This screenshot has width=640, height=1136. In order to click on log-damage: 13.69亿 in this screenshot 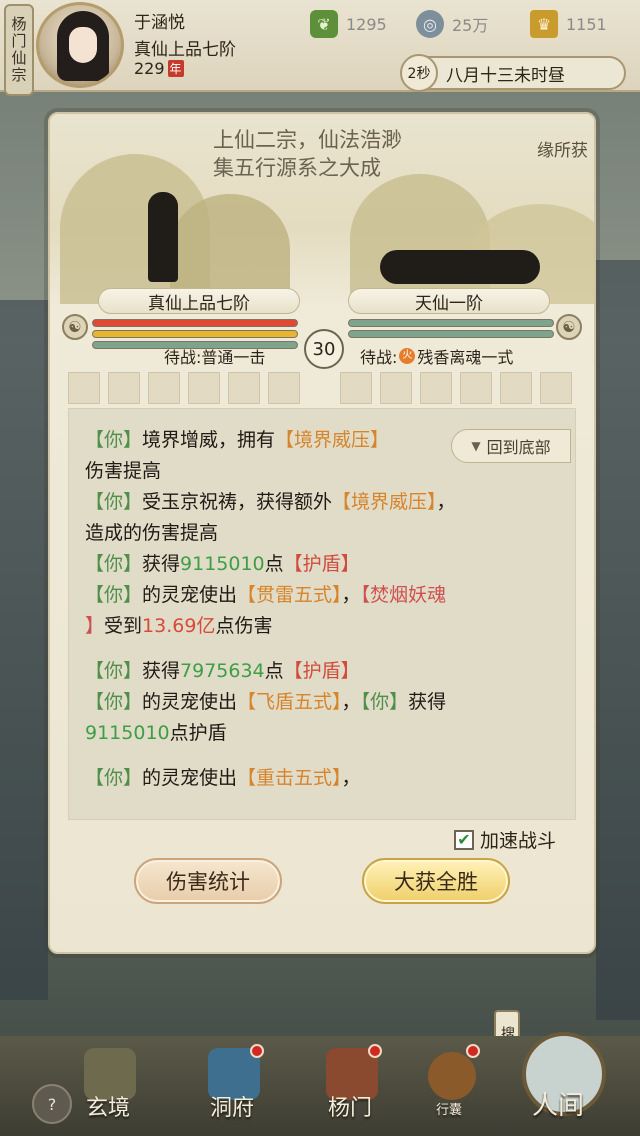, I will do `click(179, 626)`.